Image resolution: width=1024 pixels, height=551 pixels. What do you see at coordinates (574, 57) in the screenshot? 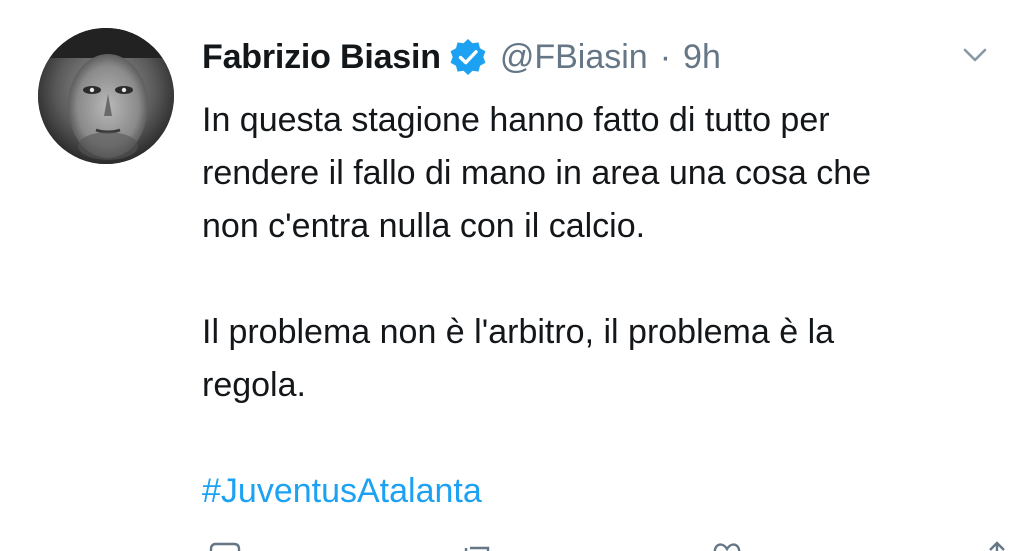
I see `user-handle: @FBiasin` at bounding box center [574, 57].